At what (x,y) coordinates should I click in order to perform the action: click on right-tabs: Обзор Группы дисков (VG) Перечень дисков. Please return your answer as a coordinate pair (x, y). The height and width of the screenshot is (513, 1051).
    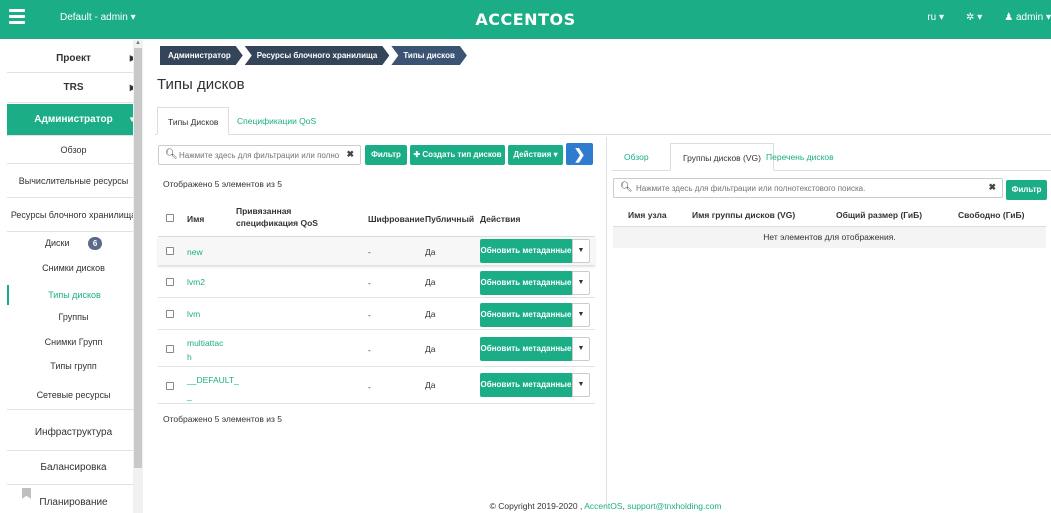
    Looking at the image, I should click on (831, 157).